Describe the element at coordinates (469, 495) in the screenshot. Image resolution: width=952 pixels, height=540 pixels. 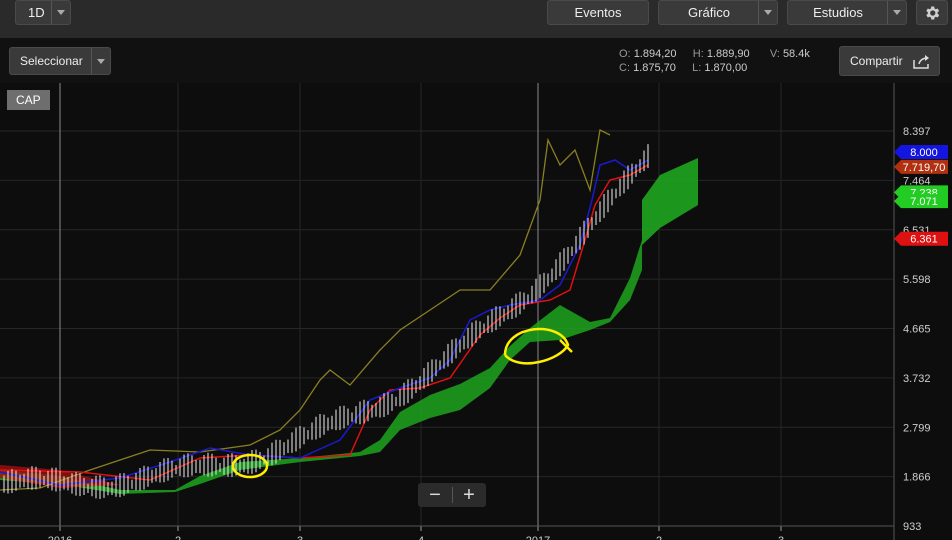
I see `zoom-in-button: +` at that location.